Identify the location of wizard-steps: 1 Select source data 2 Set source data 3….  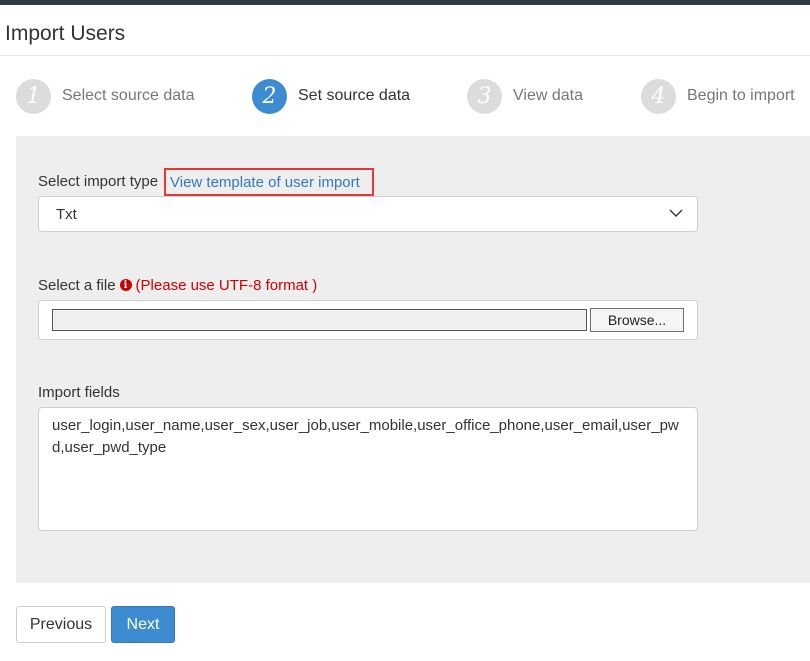
(405, 98).